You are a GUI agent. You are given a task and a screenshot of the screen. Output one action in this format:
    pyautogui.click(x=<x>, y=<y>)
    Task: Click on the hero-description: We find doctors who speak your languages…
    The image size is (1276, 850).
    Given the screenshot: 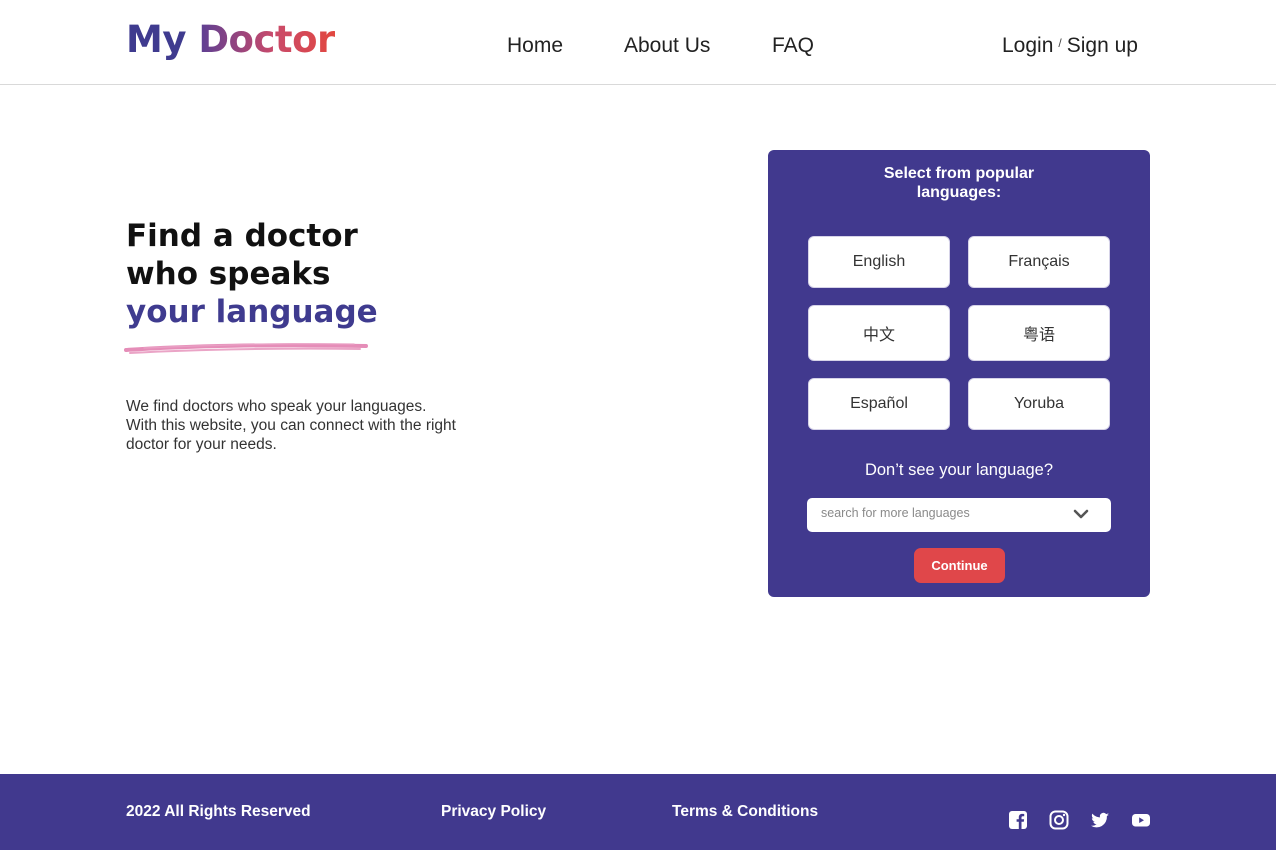 What is the action you would take?
    pyautogui.click(x=291, y=425)
    